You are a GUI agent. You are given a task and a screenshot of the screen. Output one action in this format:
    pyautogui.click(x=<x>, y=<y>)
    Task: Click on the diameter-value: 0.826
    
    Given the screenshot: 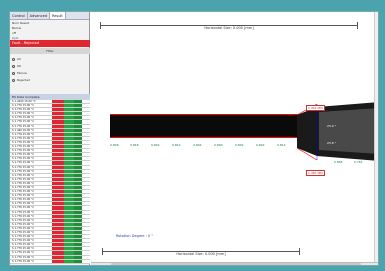 What is the action you would take?
    pyautogui.click(x=114, y=145)
    